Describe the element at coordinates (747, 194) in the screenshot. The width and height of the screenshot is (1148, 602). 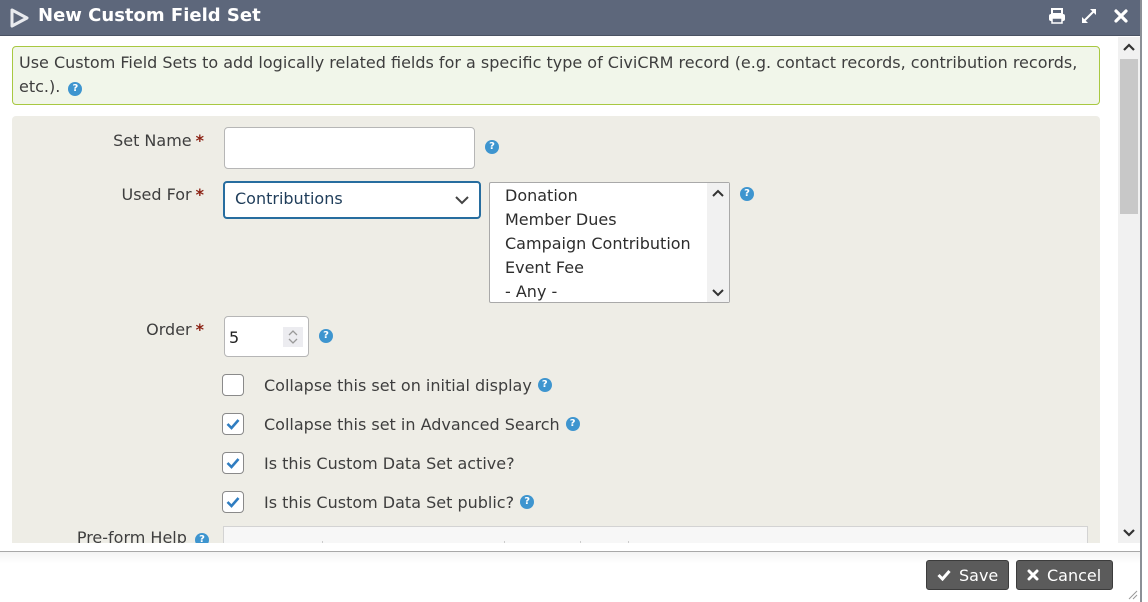
I see `used-for-help-icon: ?` at that location.